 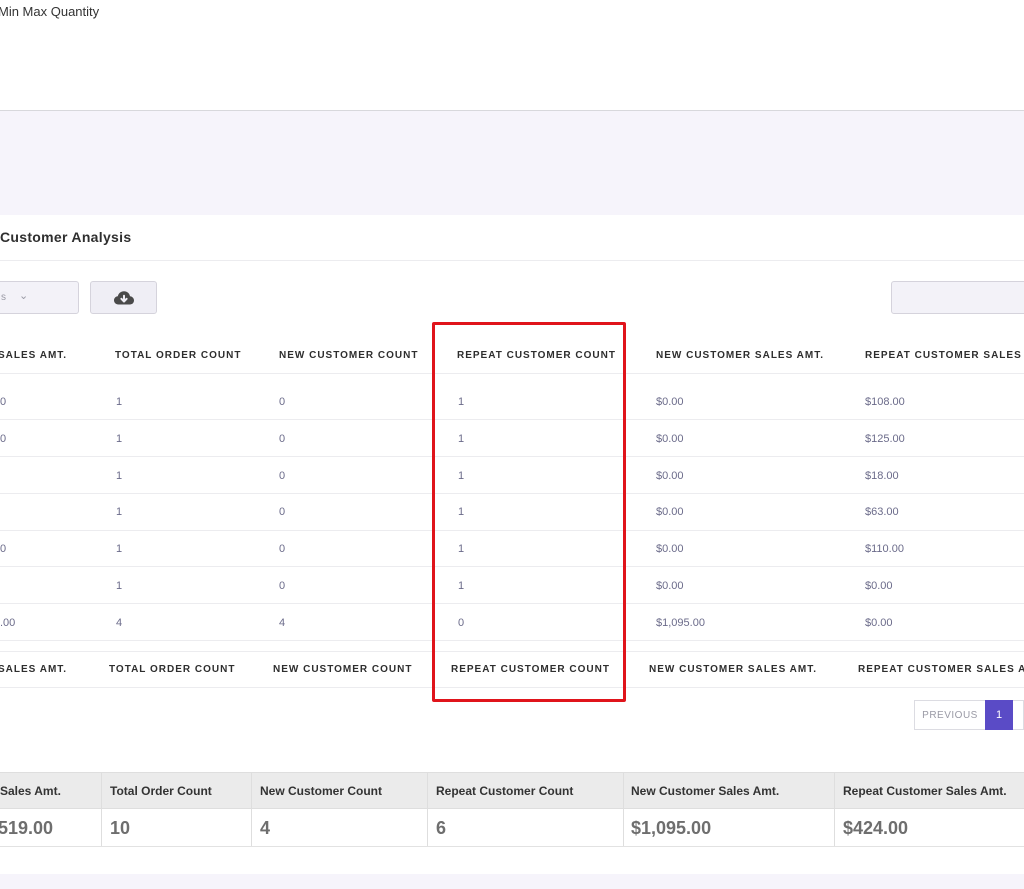 I want to click on column-header-sales-amt: SALES AMT., so click(x=33, y=355).